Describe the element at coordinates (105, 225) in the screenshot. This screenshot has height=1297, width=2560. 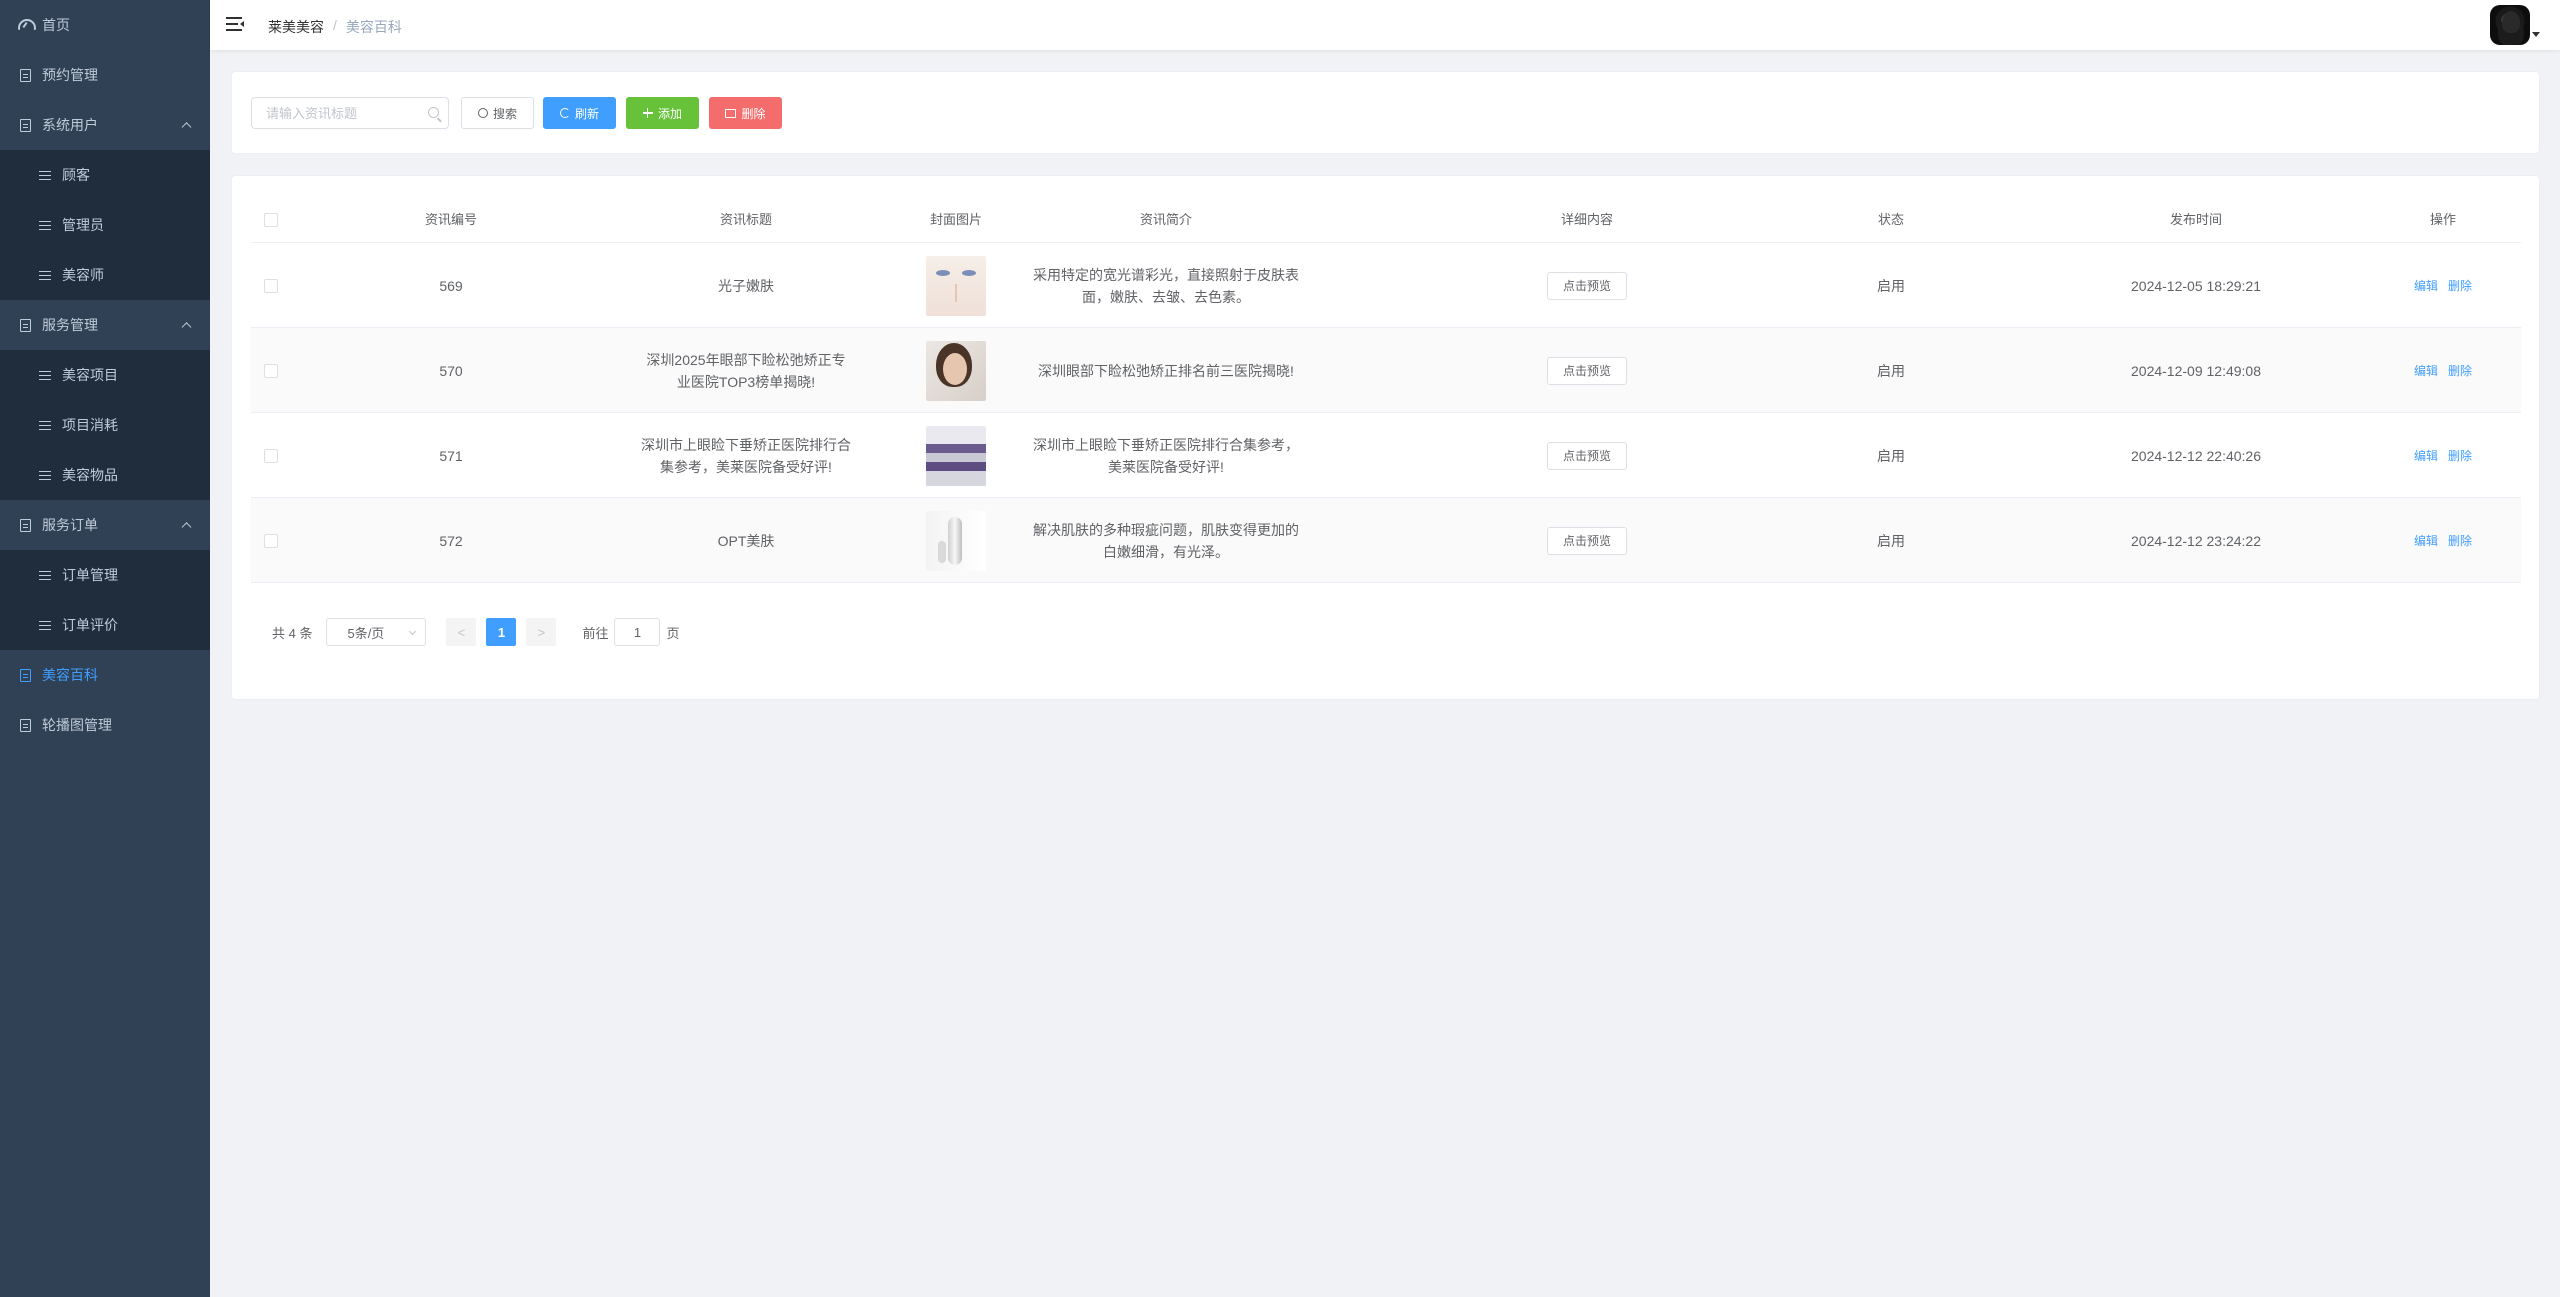
I see `sidebar-item-admins: 管理员` at that location.